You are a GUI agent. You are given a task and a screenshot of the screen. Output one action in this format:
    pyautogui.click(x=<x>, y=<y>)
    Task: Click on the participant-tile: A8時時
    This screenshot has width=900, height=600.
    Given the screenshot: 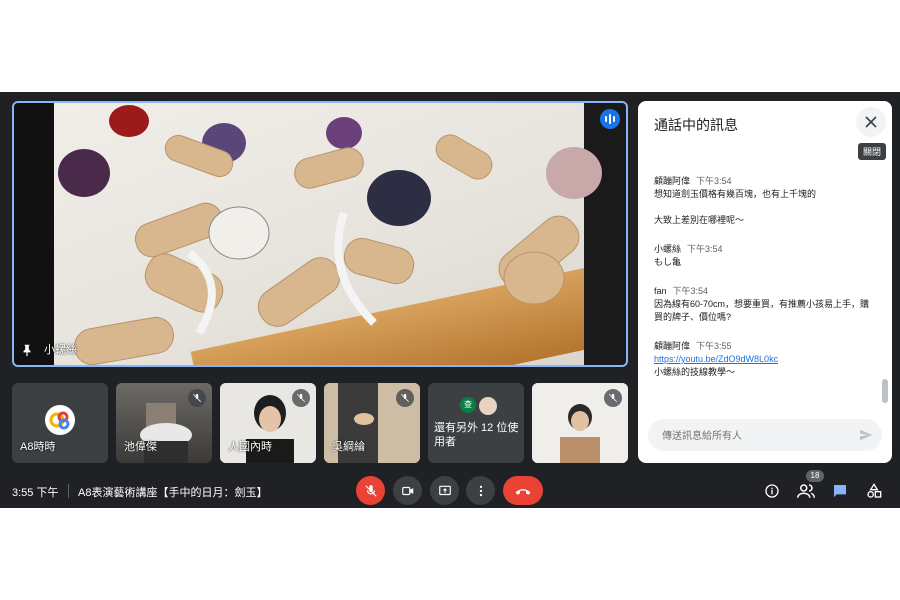 What is the action you would take?
    pyautogui.click(x=60, y=423)
    